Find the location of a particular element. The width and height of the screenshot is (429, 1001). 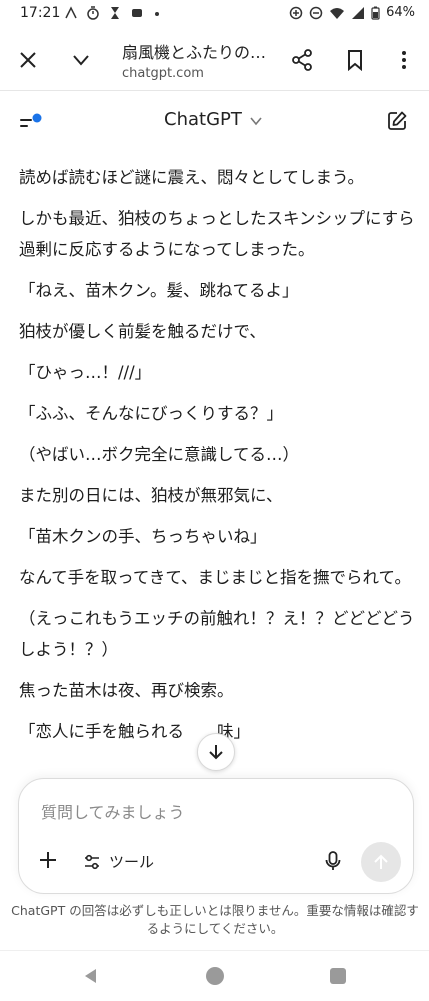

battery-icon is located at coordinates (375, 13).